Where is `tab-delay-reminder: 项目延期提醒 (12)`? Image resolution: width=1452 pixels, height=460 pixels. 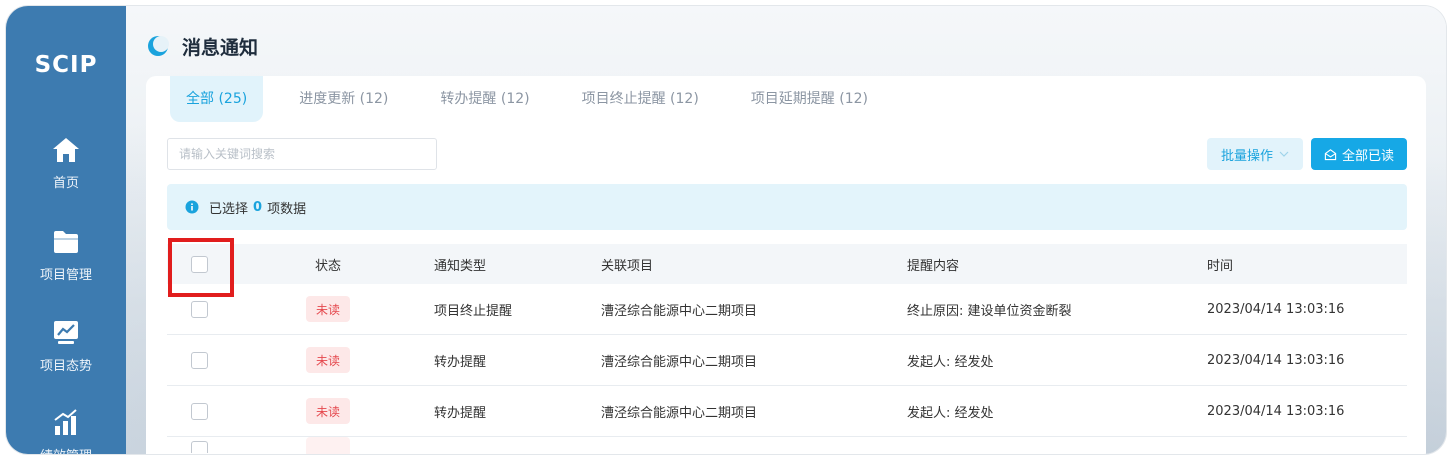
tab-delay-reminder: 项目延期提醒 (12) is located at coordinates (809, 99).